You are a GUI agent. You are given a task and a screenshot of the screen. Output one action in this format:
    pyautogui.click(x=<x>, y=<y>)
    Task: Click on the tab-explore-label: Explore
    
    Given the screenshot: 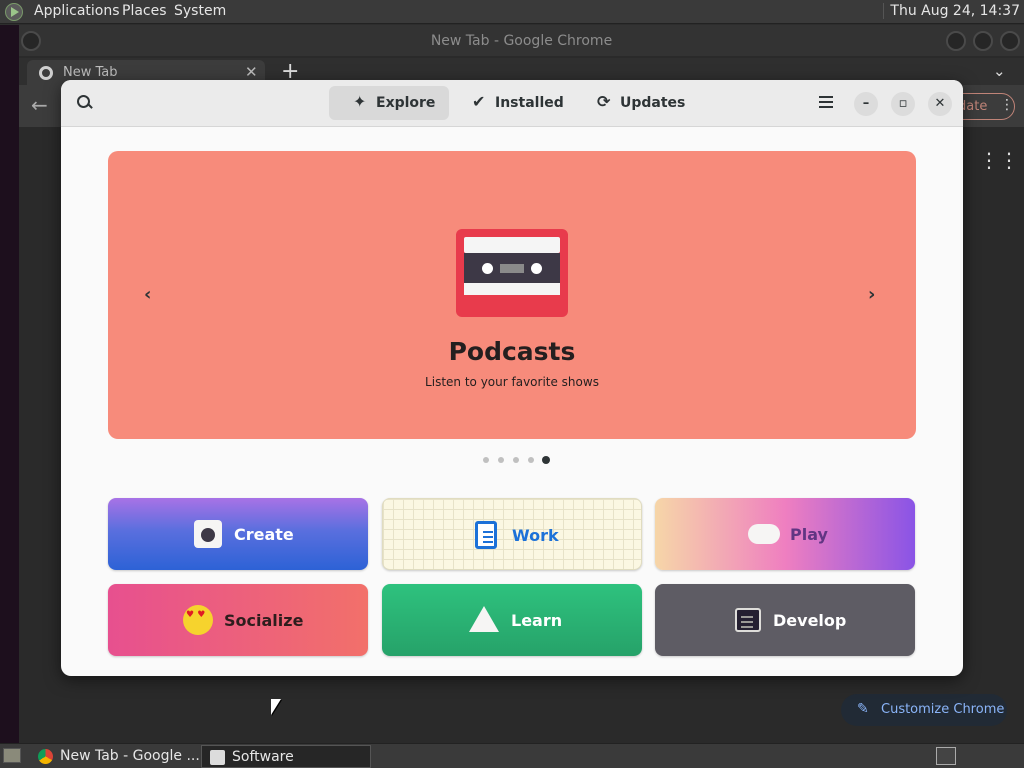 What is the action you would take?
    pyautogui.click(x=406, y=103)
    